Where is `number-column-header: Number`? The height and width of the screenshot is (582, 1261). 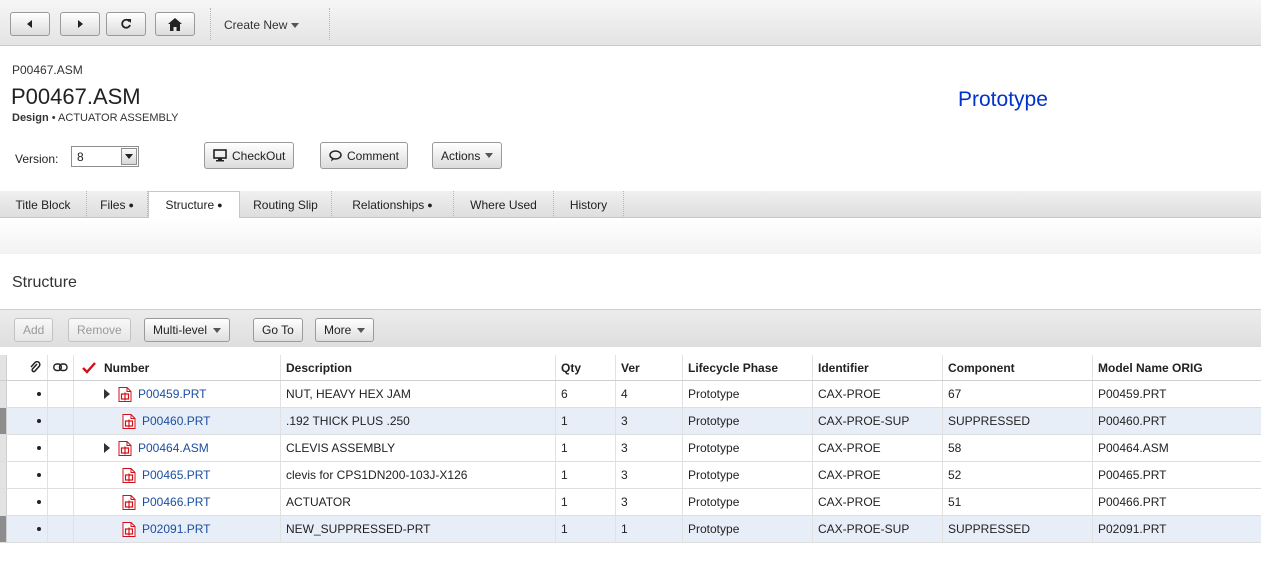 number-column-header: Number is located at coordinates (177, 367).